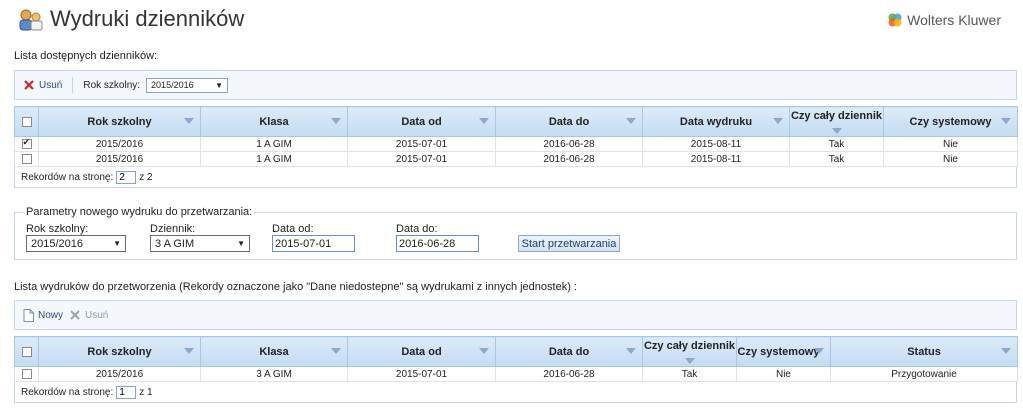 This screenshot has width=1023, height=413. I want to click on toolbar-divider, so click(73, 85).